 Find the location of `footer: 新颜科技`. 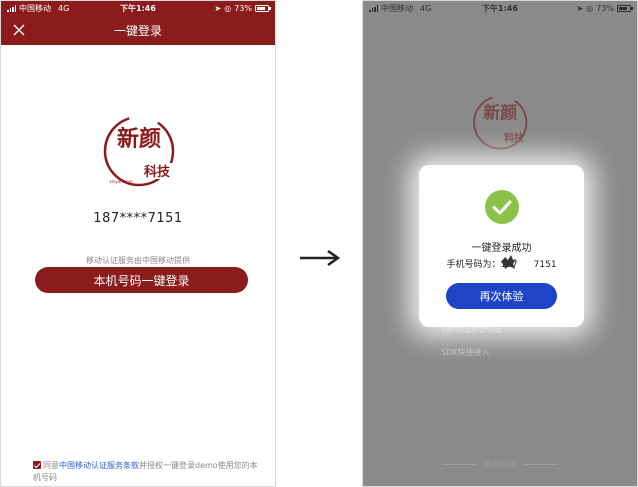

footer: 新颜科技 is located at coordinates (500, 464).